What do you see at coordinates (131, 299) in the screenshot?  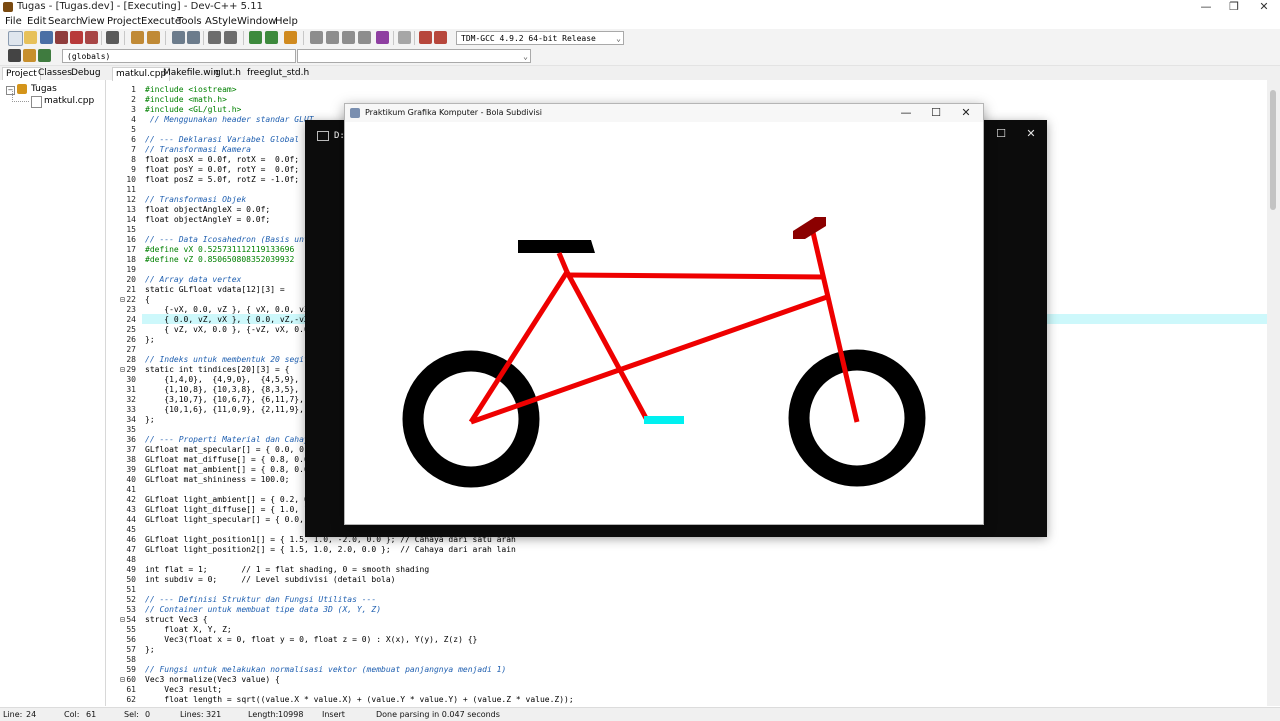 I see `line-number: 22` at bounding box center [131, 299].